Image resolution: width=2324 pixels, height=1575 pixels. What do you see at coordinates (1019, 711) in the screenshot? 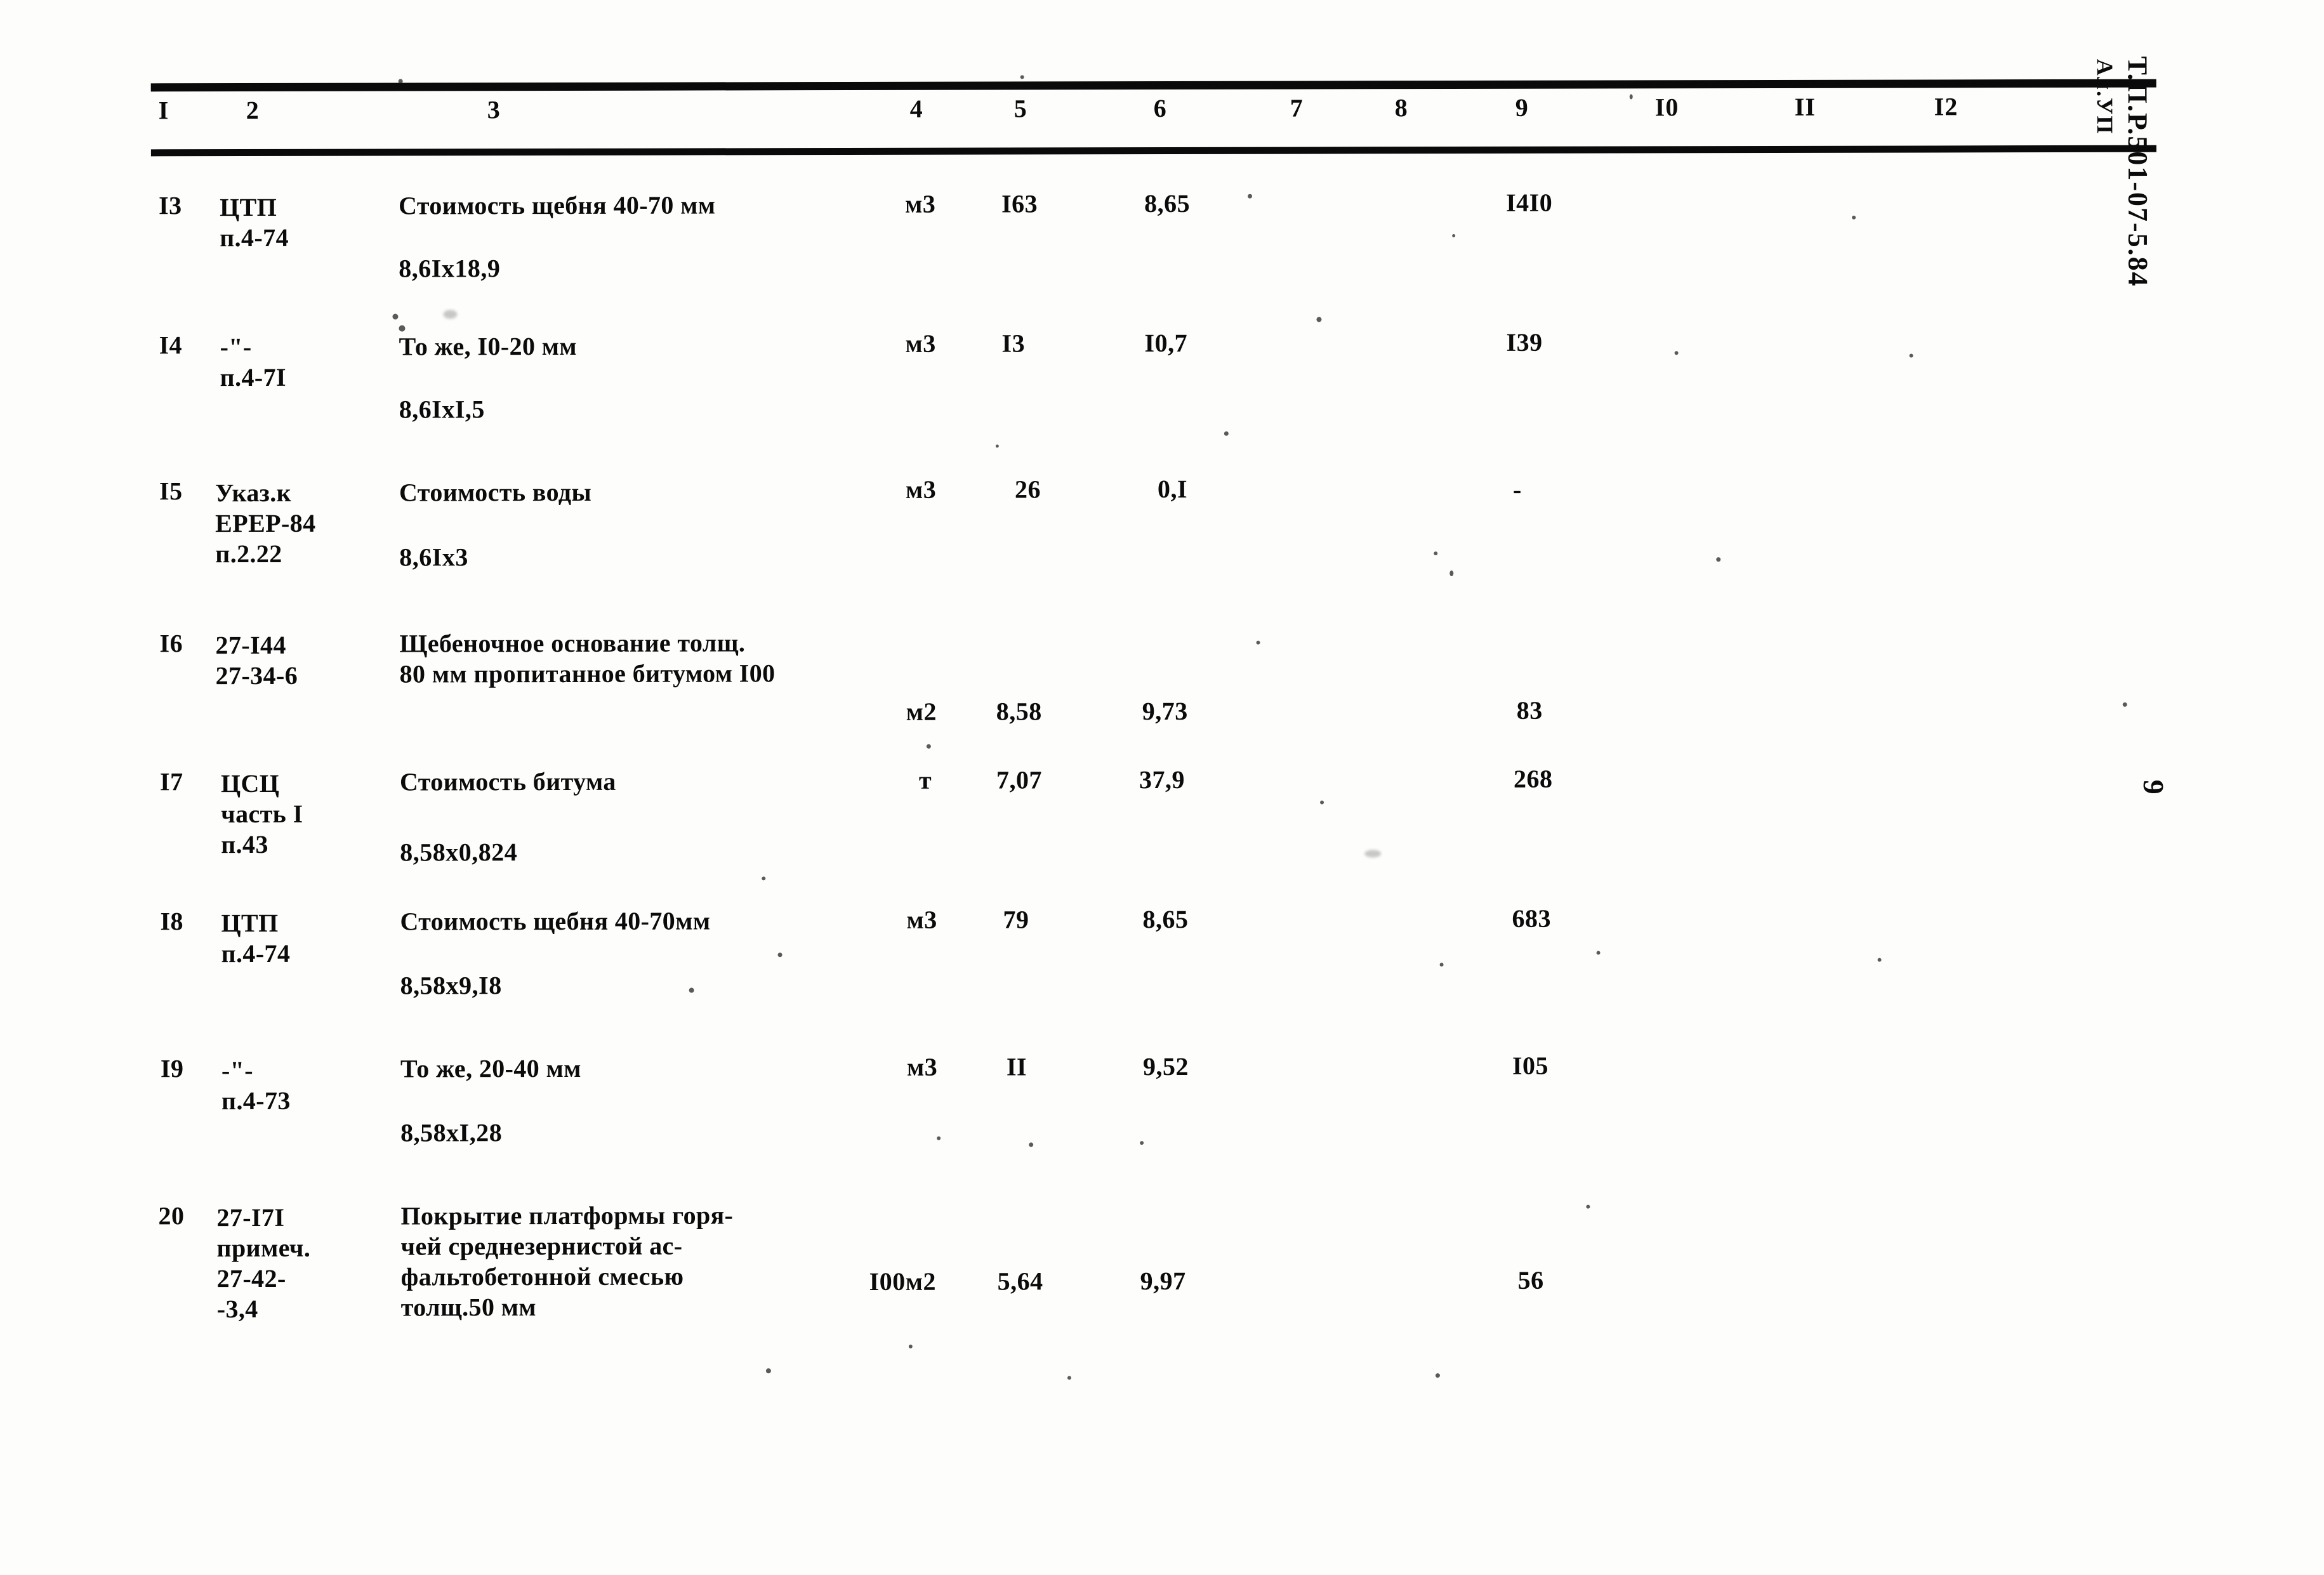
I see `row-quantity: 8,58` at bounding box center [1019, 711].